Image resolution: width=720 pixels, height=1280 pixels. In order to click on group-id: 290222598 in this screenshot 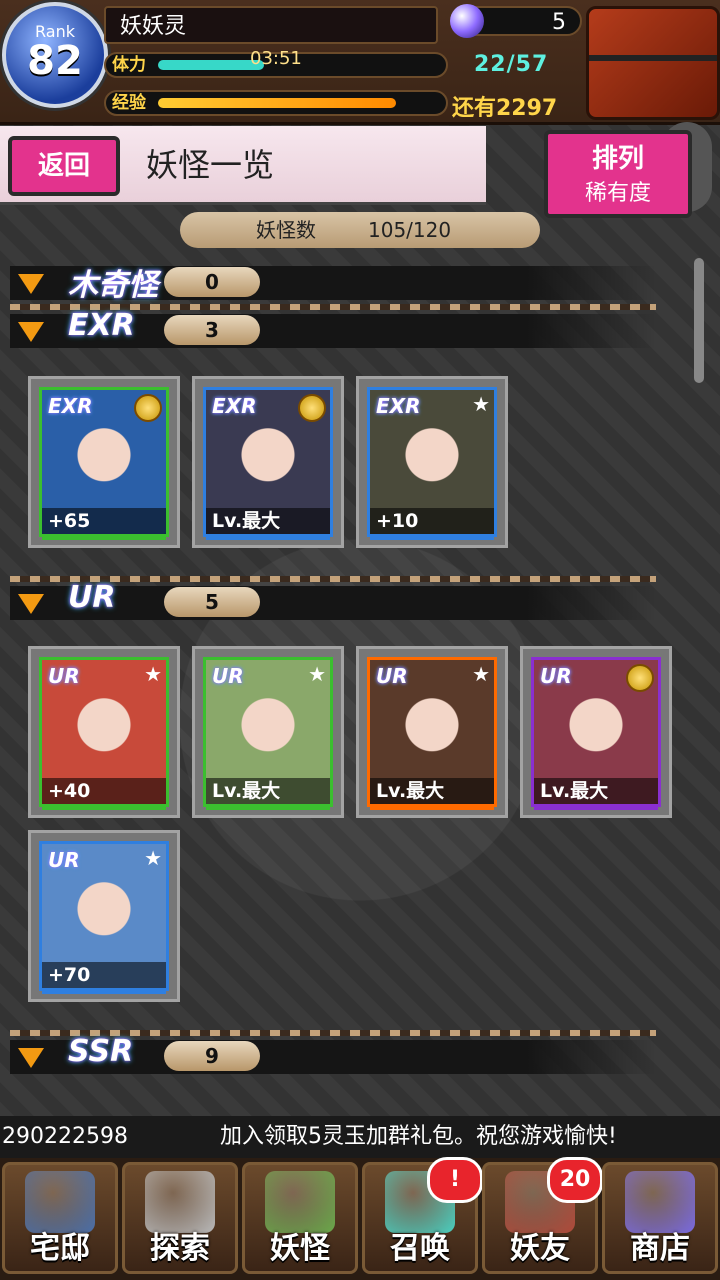, I will do `click(65, 1136)`.